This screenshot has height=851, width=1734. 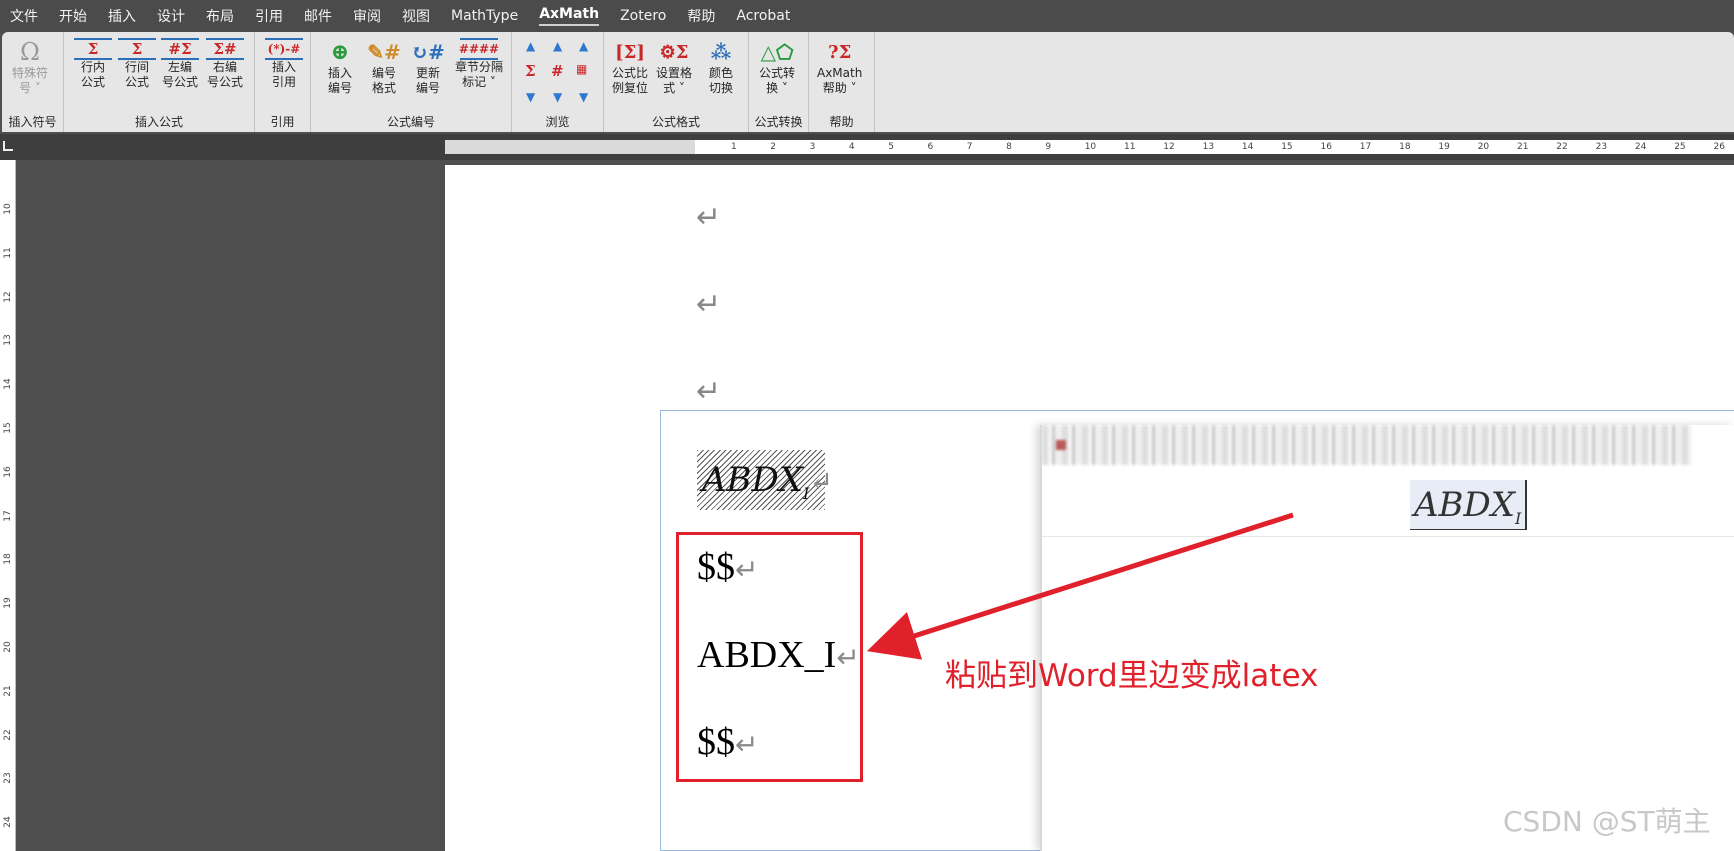 What do you see at coordinates (1080, 586) in the screenshot?
I see `annotation-arrow` at bounding box center [1080, 586].